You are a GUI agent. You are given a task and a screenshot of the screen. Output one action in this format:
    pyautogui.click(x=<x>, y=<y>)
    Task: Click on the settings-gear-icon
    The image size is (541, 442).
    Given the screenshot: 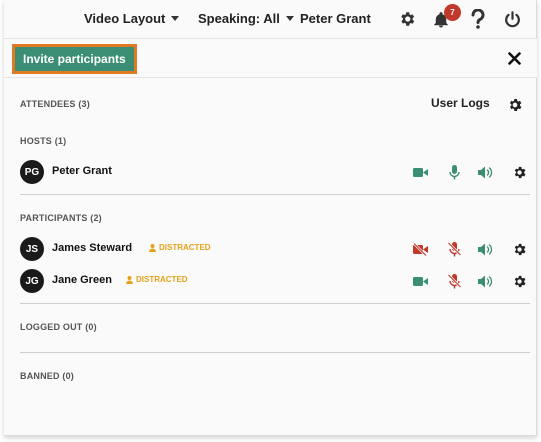 What is the action you would take?
    pyautogui.click(x=407, y=19)
    